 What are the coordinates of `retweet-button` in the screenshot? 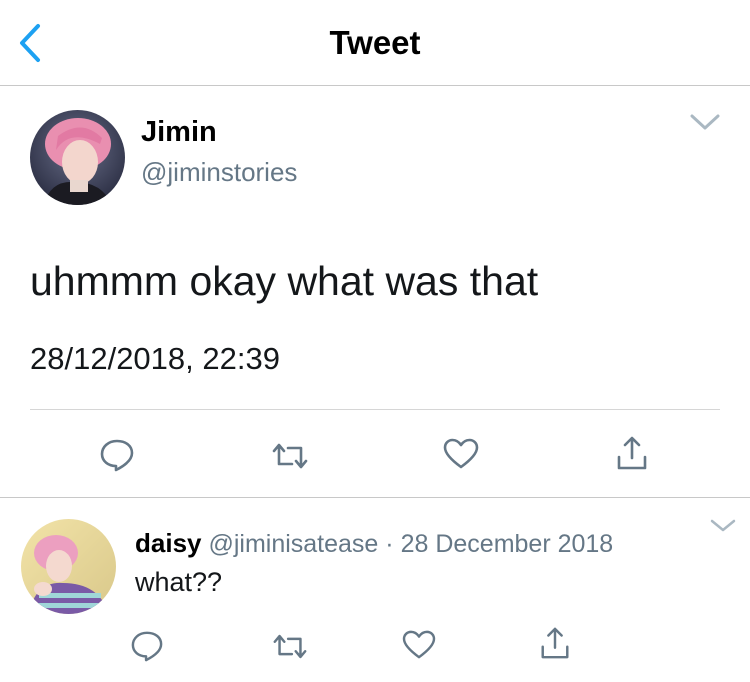 It's located at (290, 456).